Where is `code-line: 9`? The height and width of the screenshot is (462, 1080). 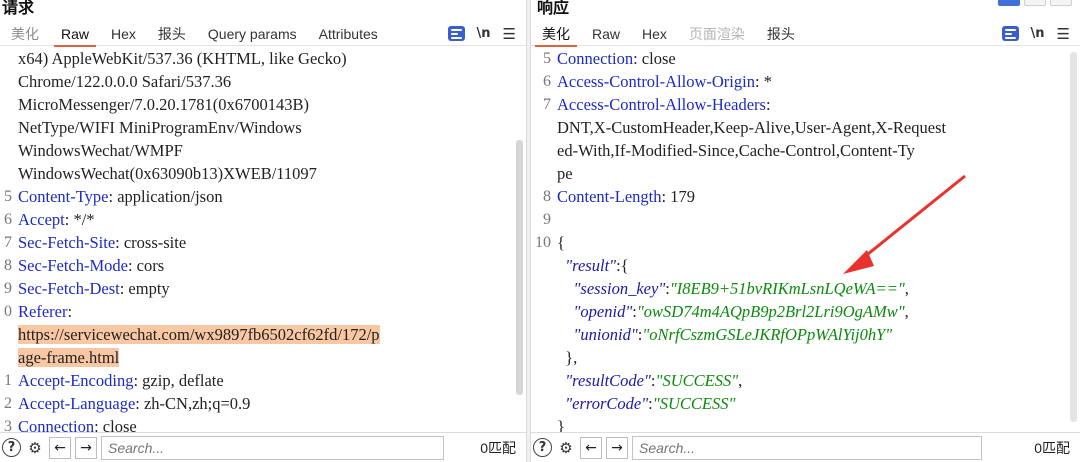
code-line: 9 is located at coordinates (805, 219).